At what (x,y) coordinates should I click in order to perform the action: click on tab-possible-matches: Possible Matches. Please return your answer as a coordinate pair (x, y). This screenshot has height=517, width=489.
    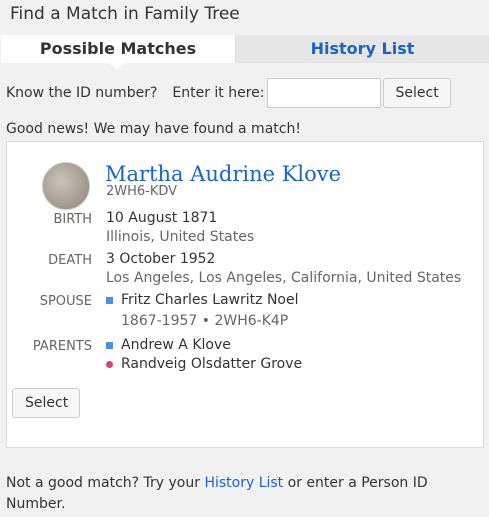
    Looking at the image, I should click on (118, 49).